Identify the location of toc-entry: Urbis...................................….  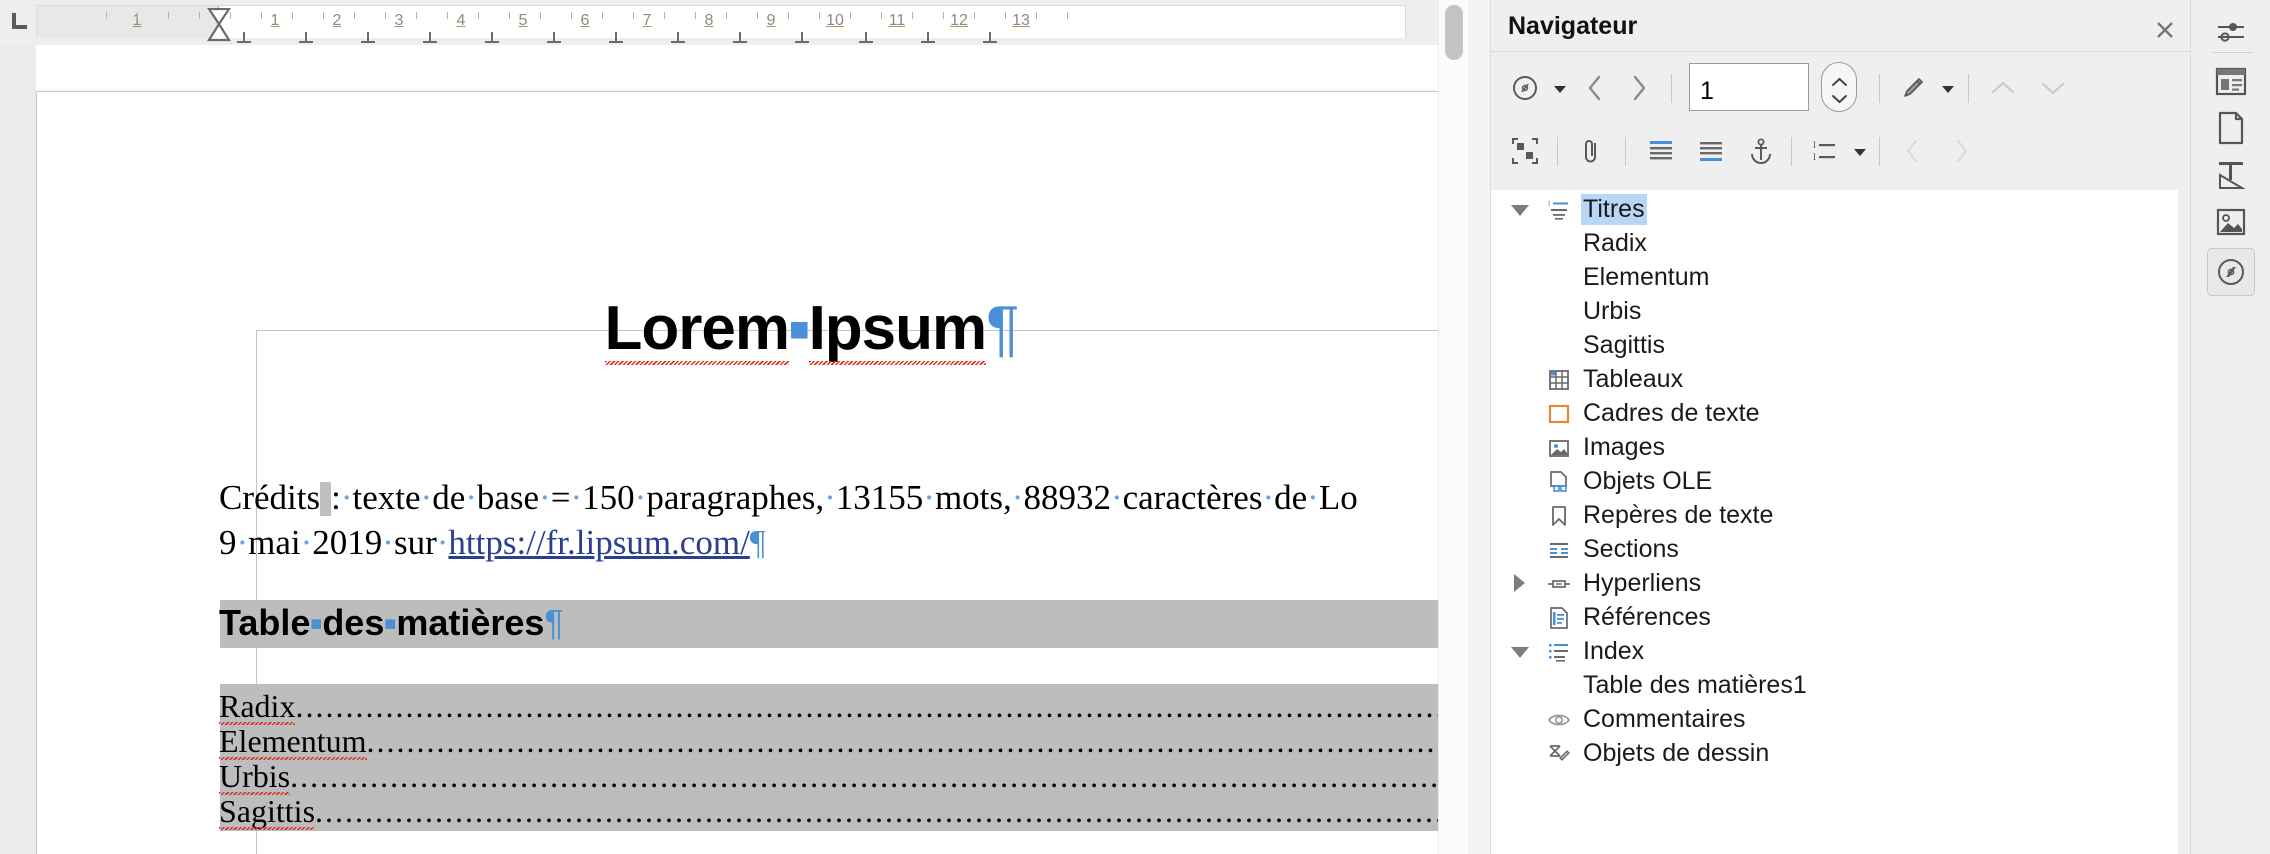
(828, 776).